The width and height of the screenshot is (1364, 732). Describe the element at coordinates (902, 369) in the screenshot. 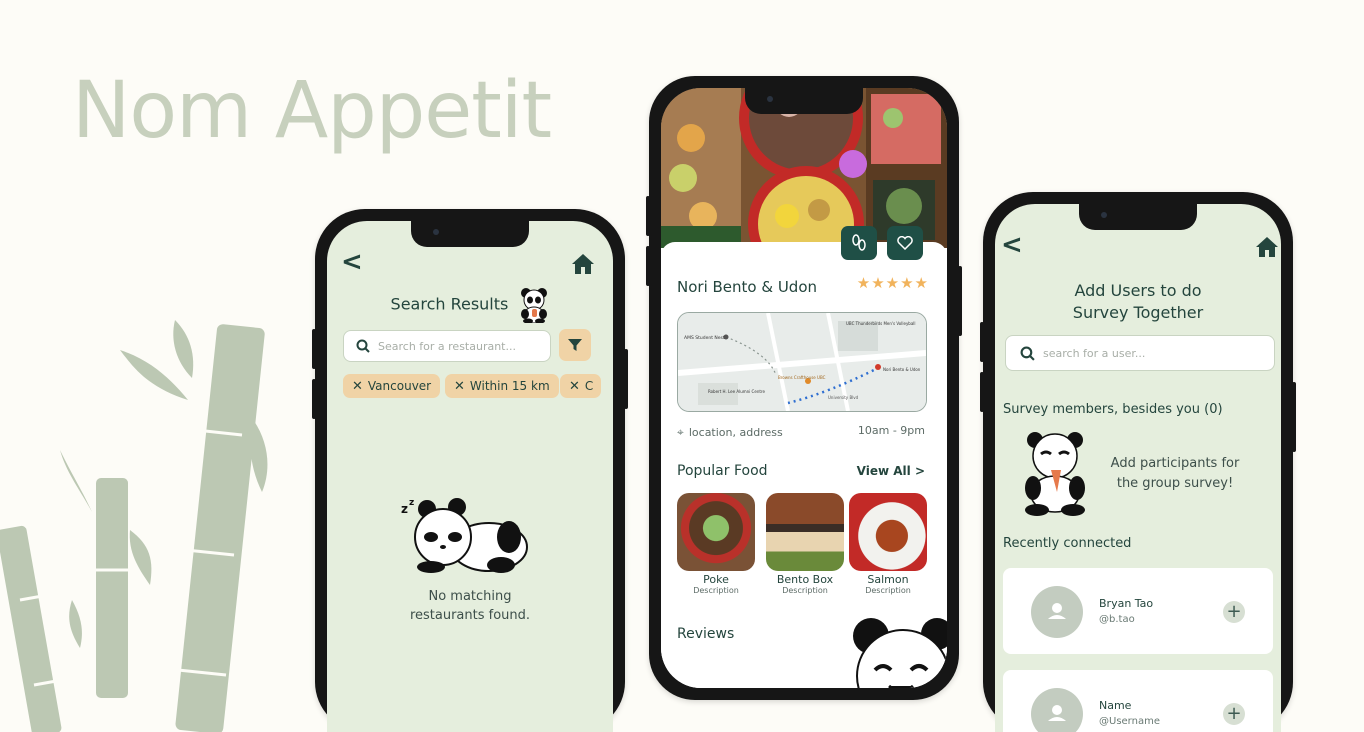

I see `map-label: Nori Bento & Udon` at that location.